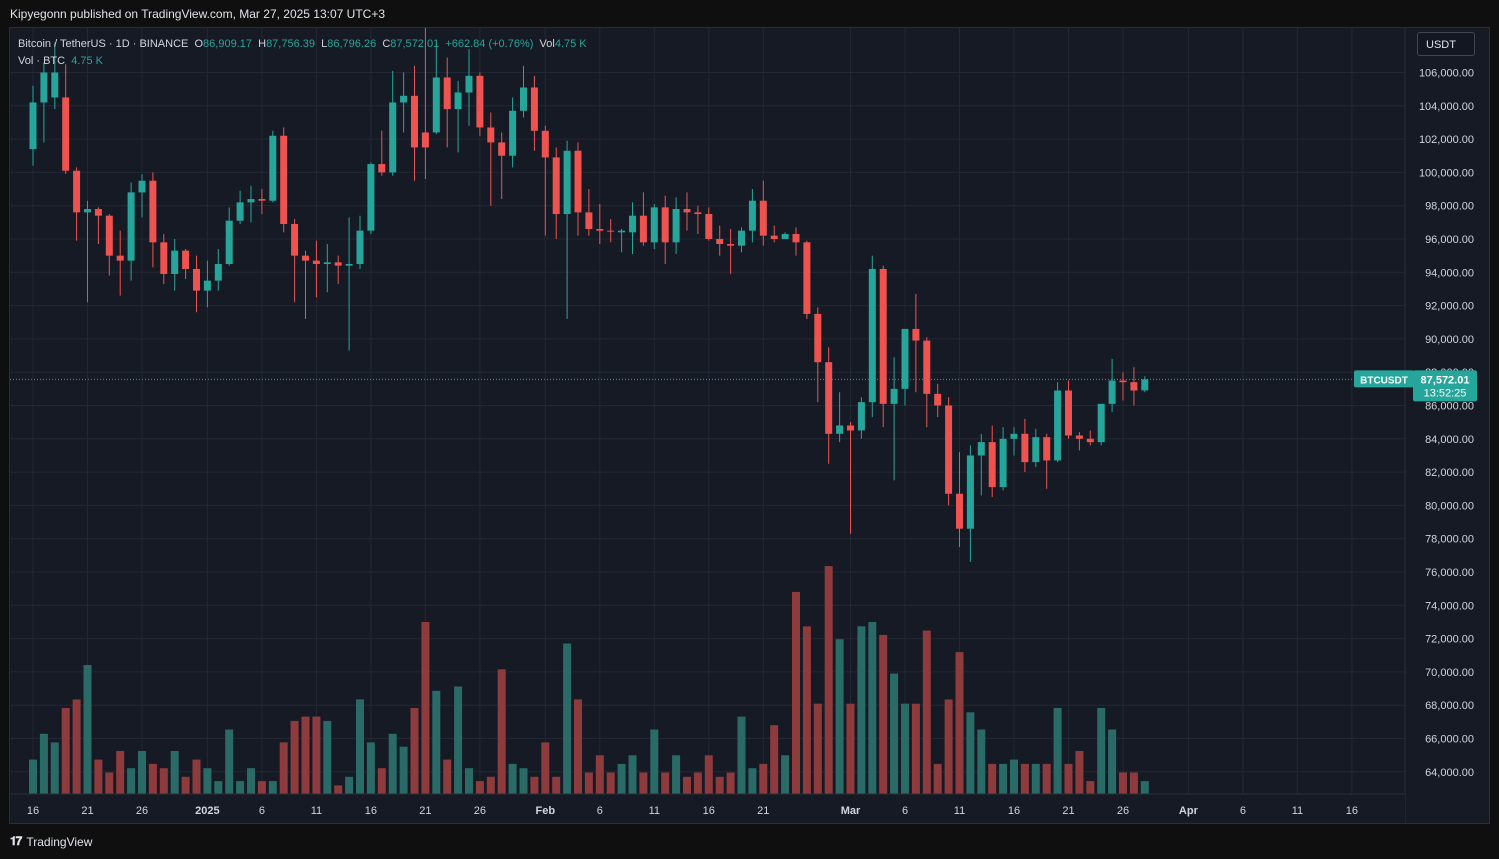  Describe the element at coordinates (1449, 606) in the screenshot. I see `price-tick-label: 74,000.00` at that location.